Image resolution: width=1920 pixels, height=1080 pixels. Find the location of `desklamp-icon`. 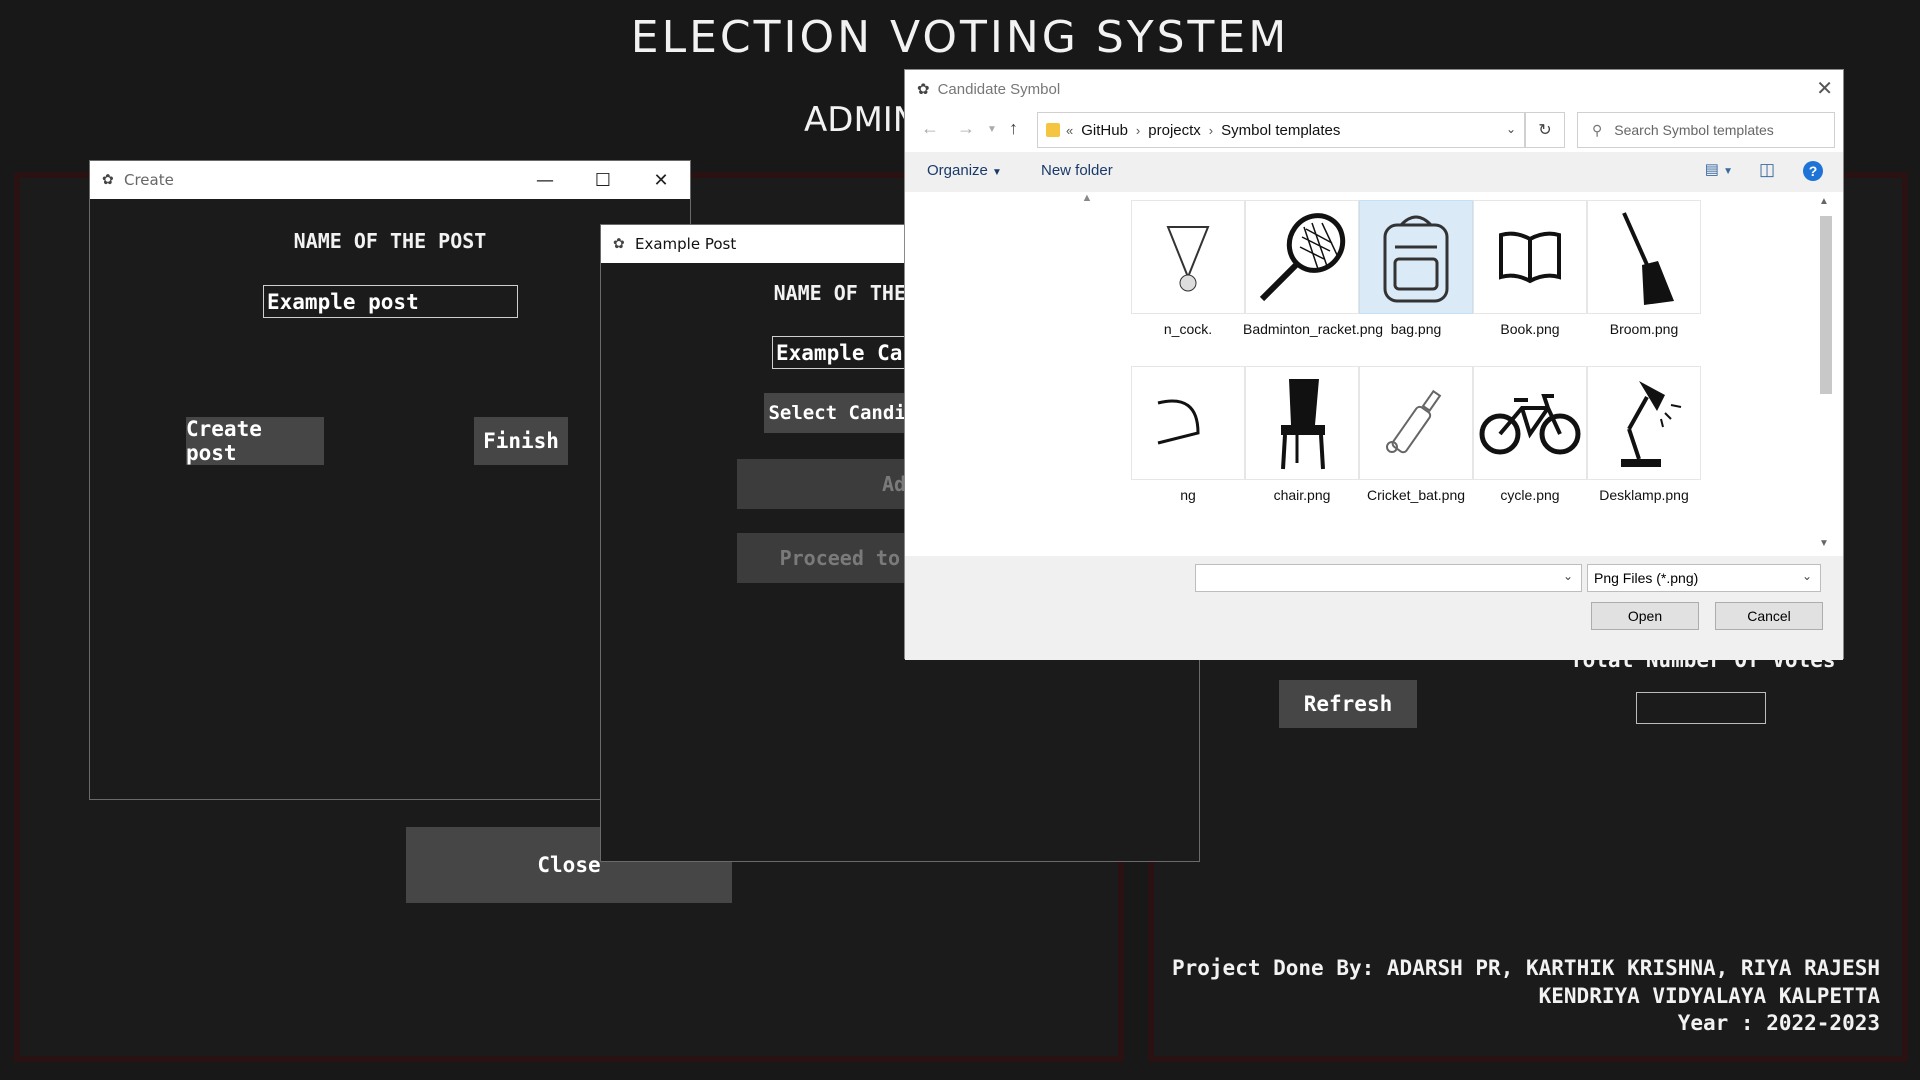

desklamp-icon is located at coordinates (1644, 423).